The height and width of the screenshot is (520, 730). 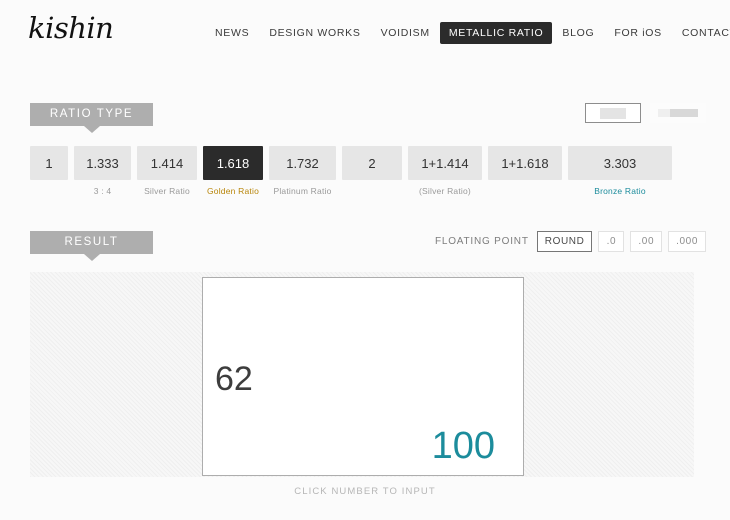 What do you see at coordinates (701, 33) in the screenshot?
I see `nav-item-contact: CONTACT` at bounding box center [701, 33].